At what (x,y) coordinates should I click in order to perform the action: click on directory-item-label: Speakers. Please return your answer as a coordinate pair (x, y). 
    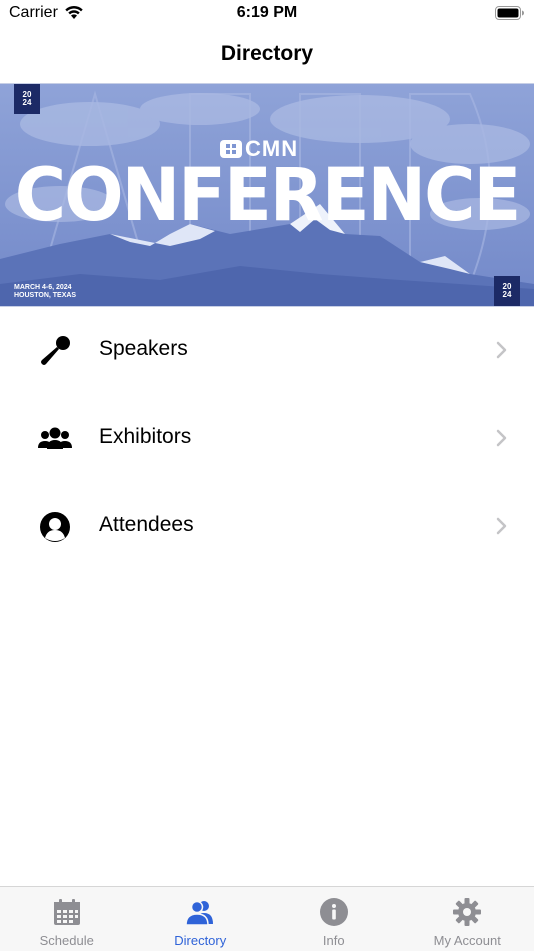
    Looking at the image, I should click on (143, 349).